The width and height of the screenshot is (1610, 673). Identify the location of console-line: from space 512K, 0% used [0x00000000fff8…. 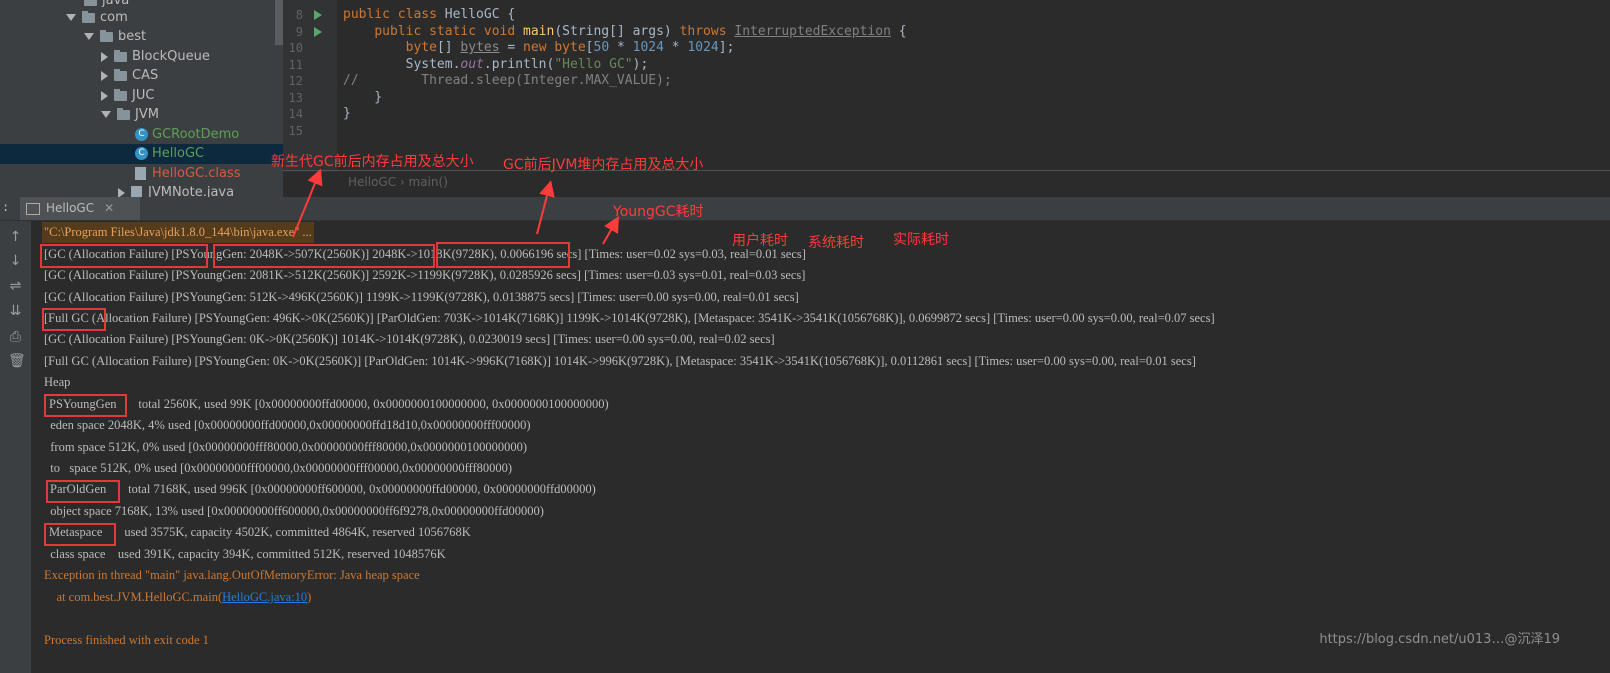
(286, 447).